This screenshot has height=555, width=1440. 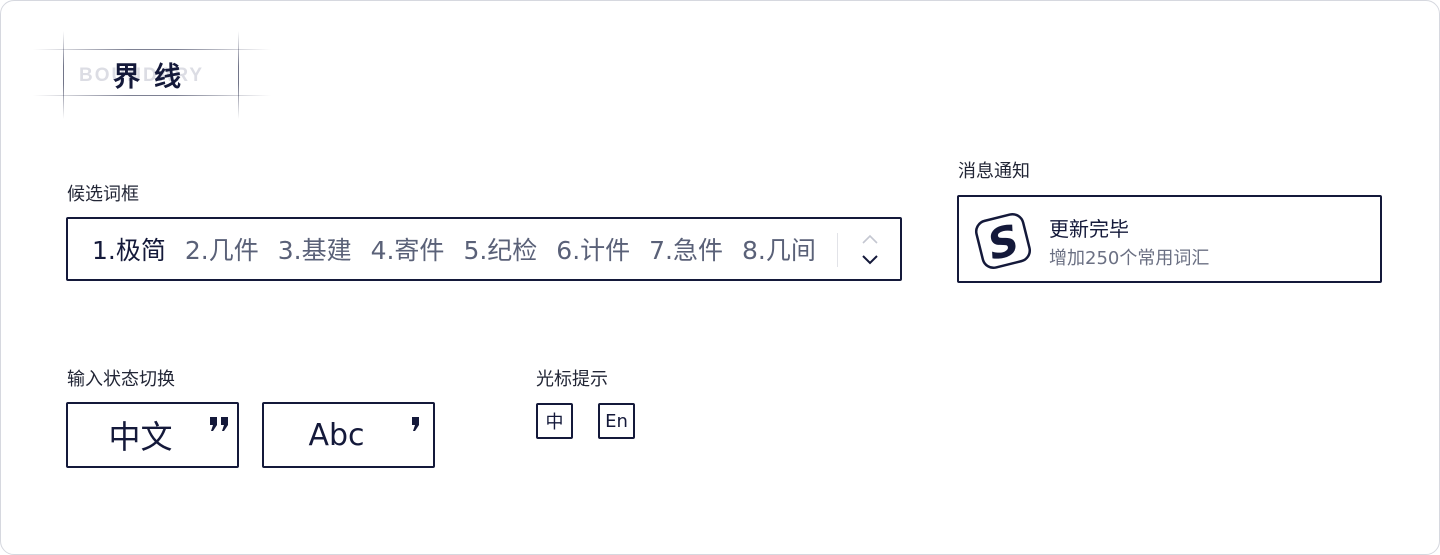 What do you see at coordinates (870, 239) in the screenshot?
I see `chevron-up-icon` at bounding box center [870, 239].